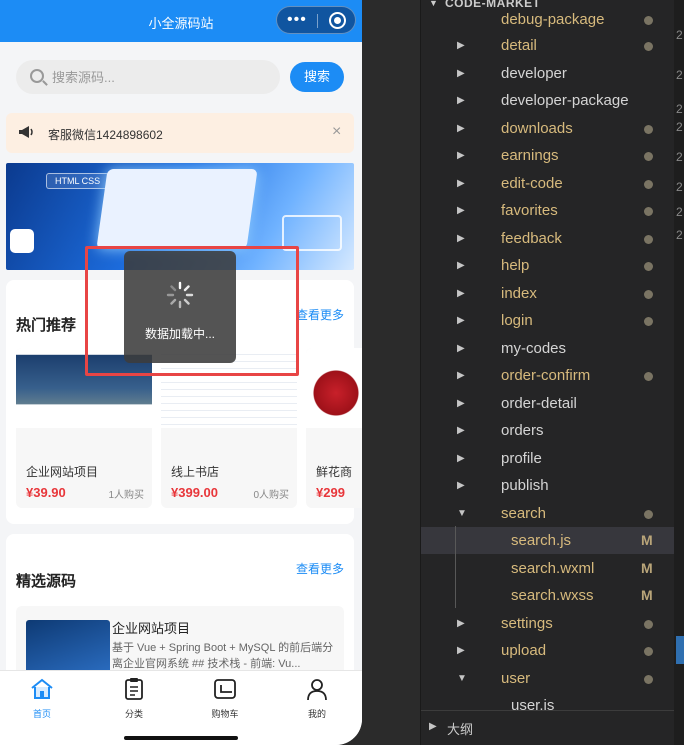  Describe the element at coordinates (548, 727) in the screenshot. I see `outline-panel-header: ▶ 大纲` at that location.